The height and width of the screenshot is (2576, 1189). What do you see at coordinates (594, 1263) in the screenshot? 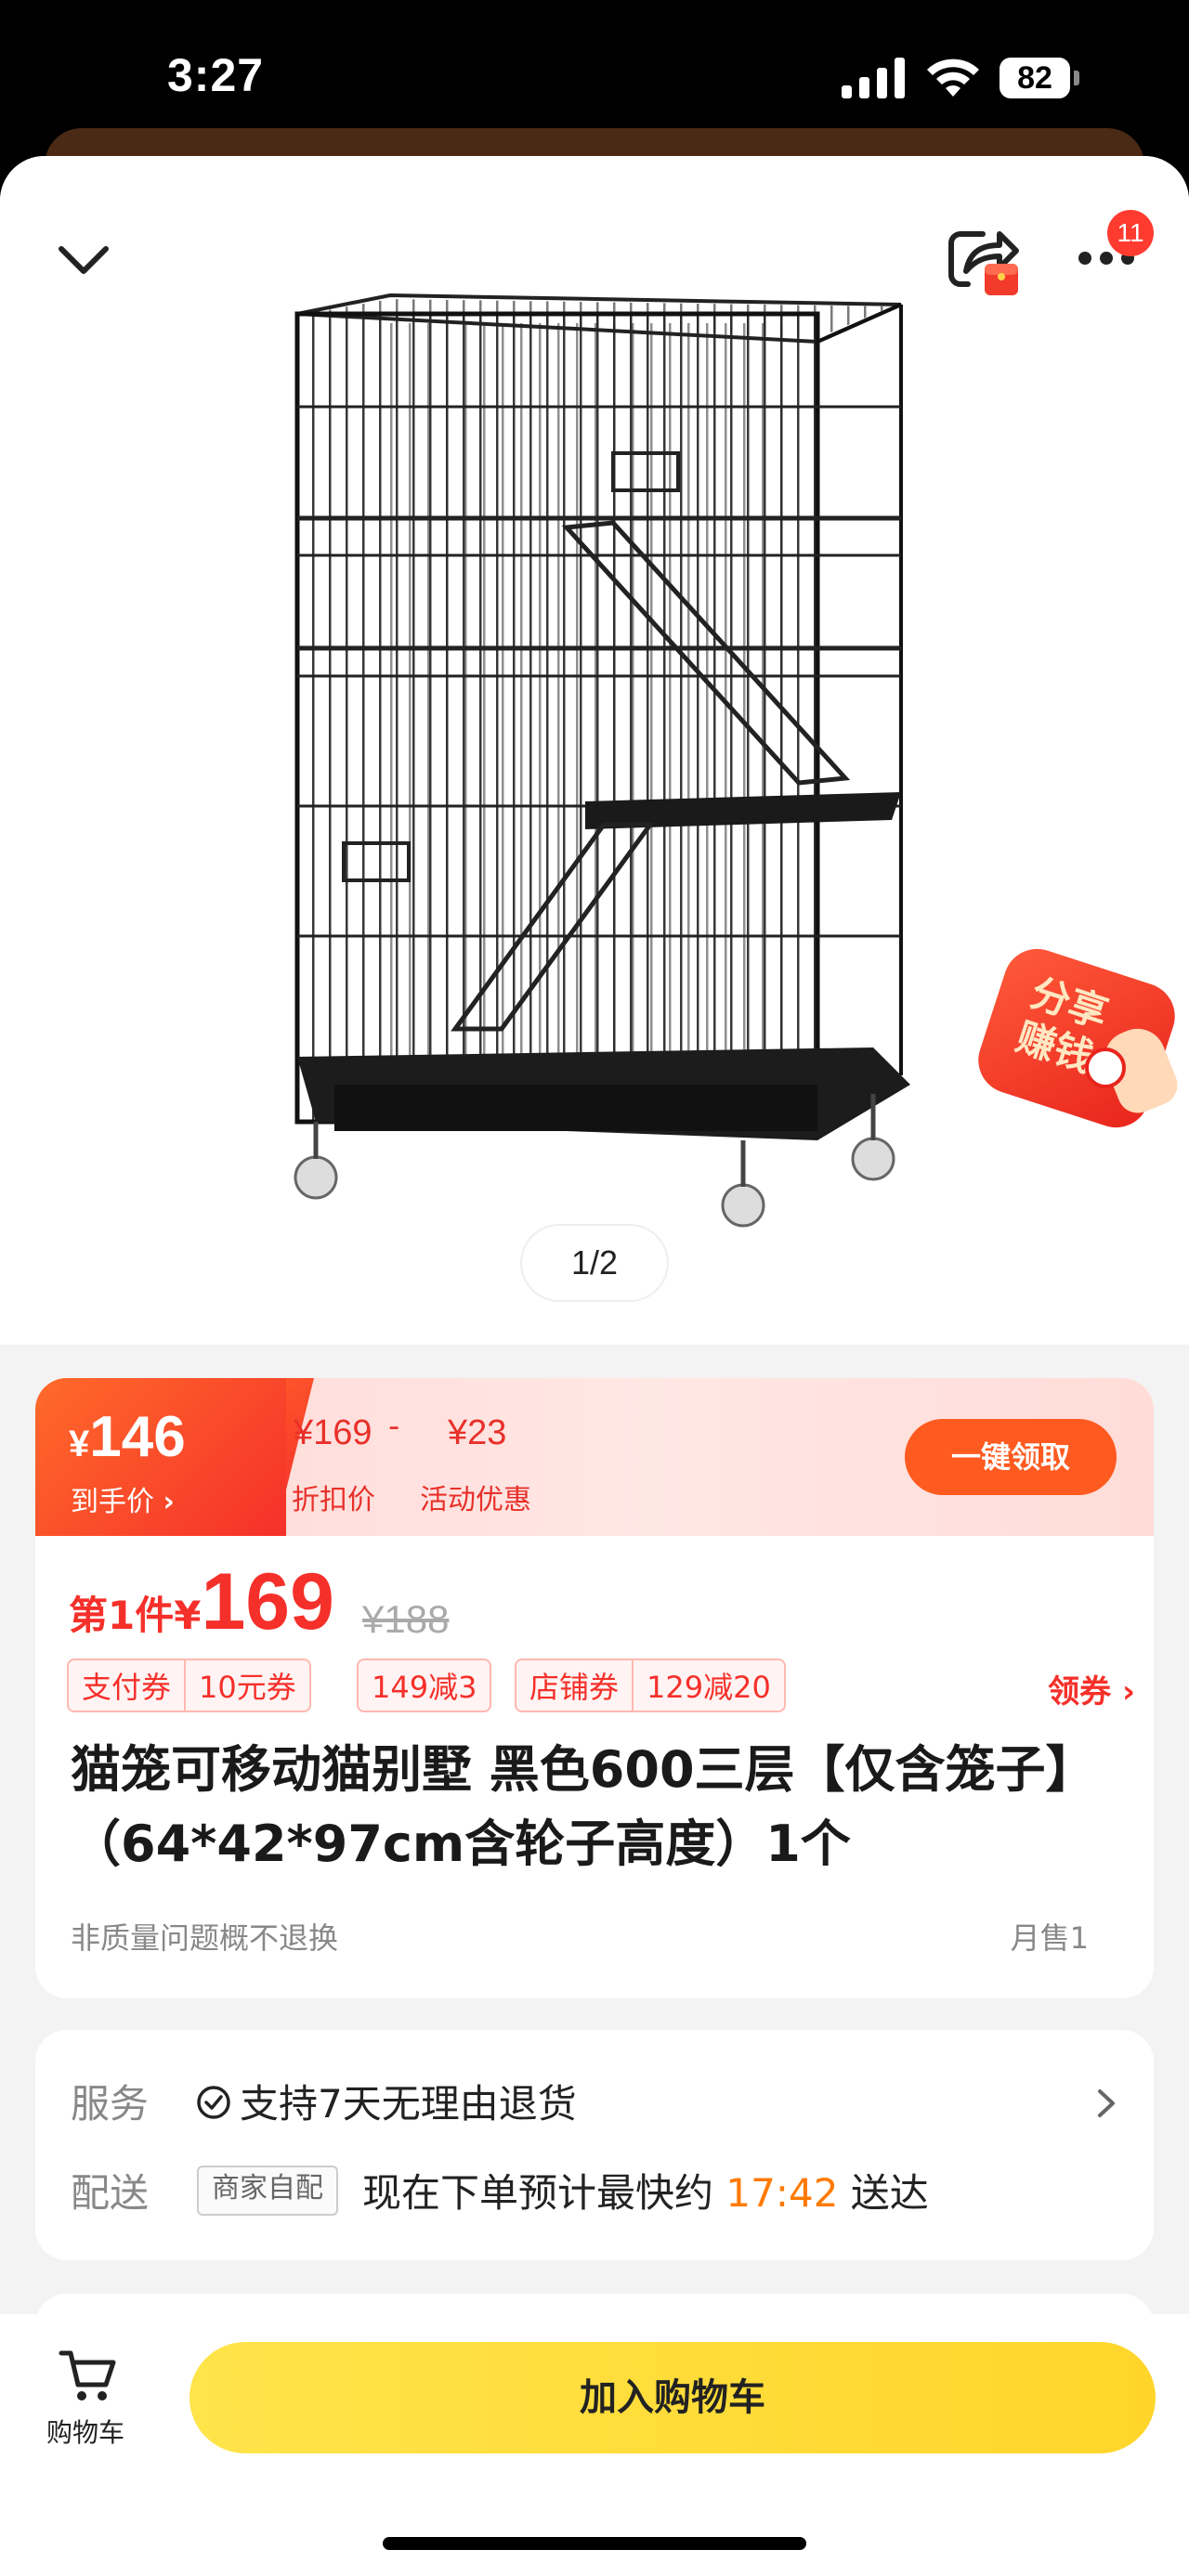
I see `page-indicator: 1/2` at bounding box center [594, 1263].